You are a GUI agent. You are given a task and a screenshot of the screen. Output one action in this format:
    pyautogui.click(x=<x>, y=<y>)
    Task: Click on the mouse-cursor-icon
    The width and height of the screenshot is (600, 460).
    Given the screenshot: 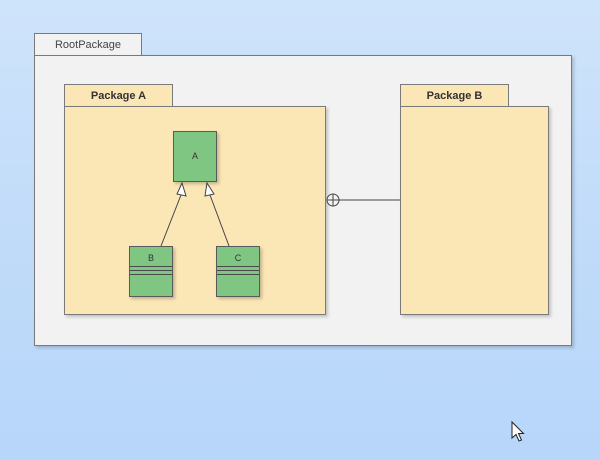 What is the action you would take?
    pyautogui.click(x=518, y=431)
    